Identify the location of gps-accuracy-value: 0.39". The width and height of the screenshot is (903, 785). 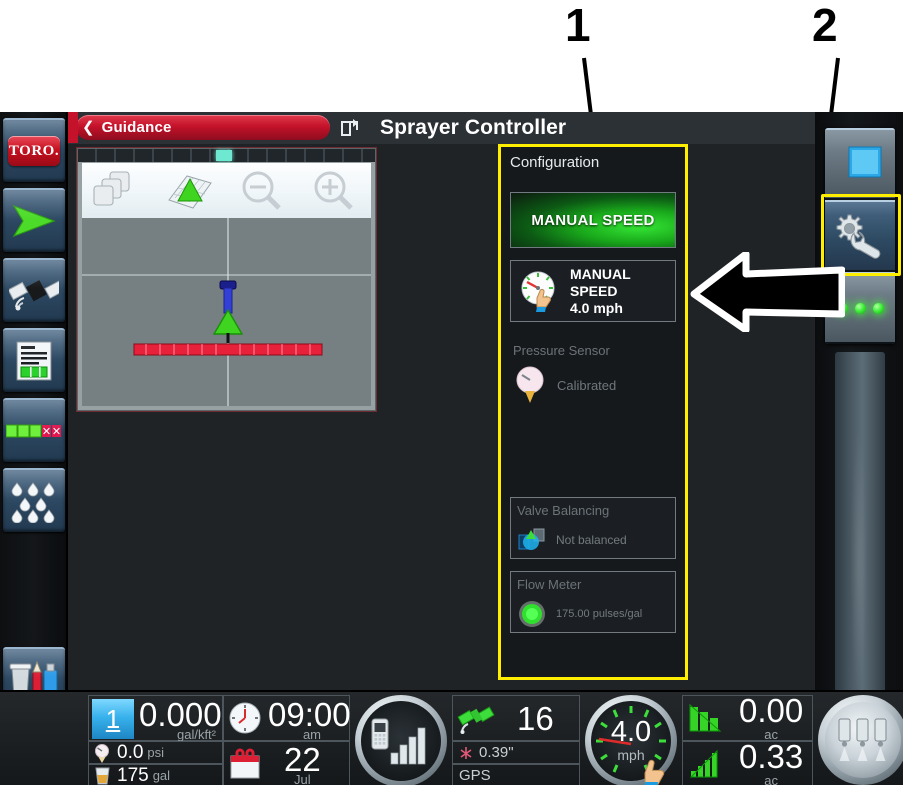
(496, 752).